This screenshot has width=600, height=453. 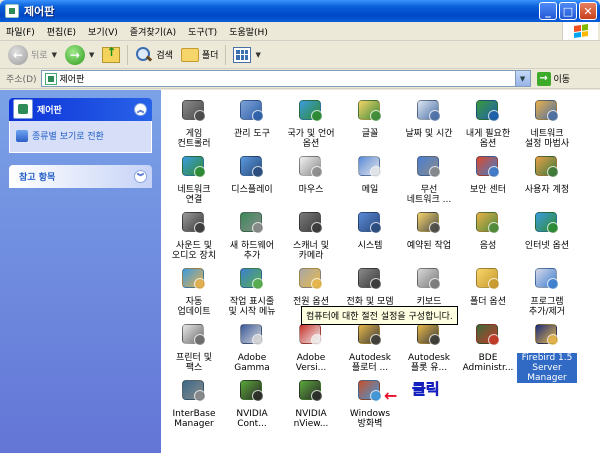 What do you see at coordinates (522, 78) in the screenshot?
I see `address-dropdown-icon: ▼` at bounding box center [522, 78].